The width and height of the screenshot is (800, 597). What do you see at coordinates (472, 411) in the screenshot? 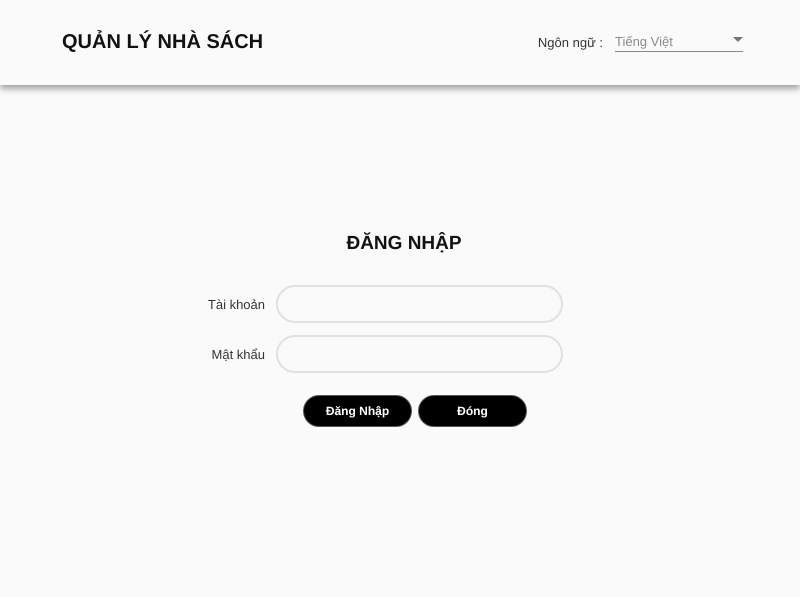
I see `login-button: Đóng` at bounding box center [472, 411].